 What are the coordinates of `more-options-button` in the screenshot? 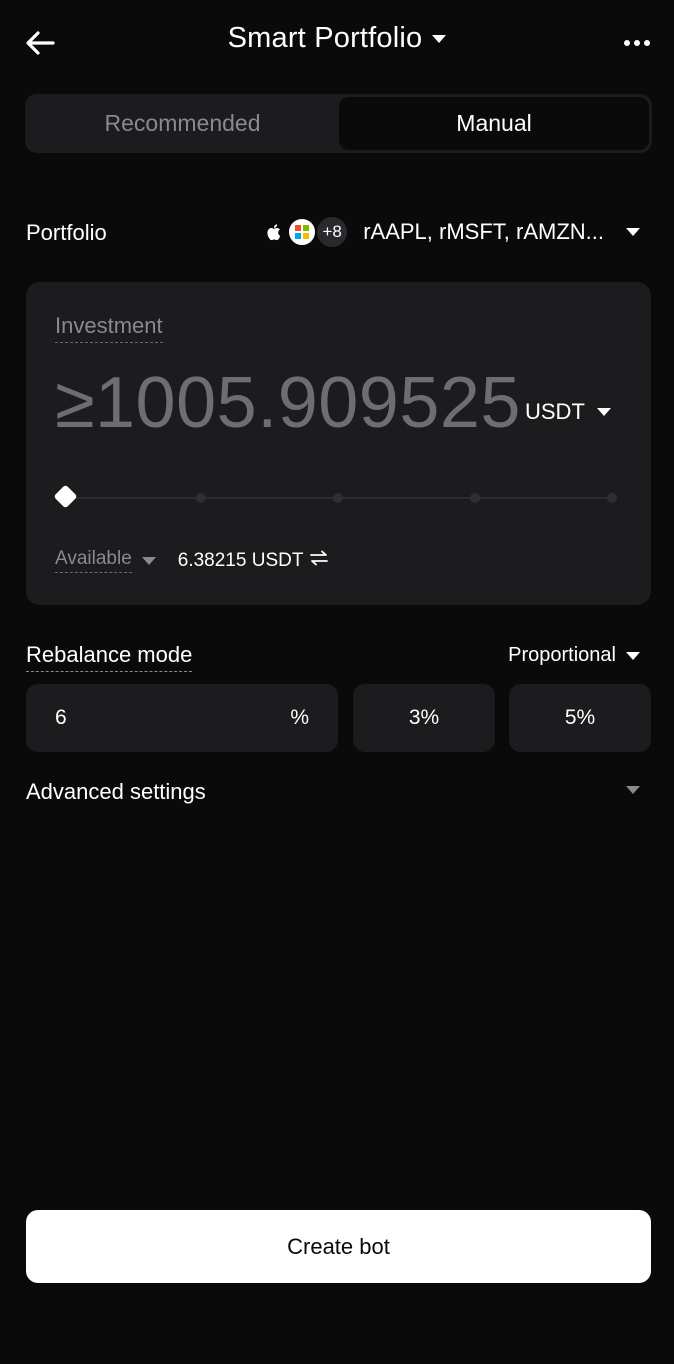 It's located at (637, 43).